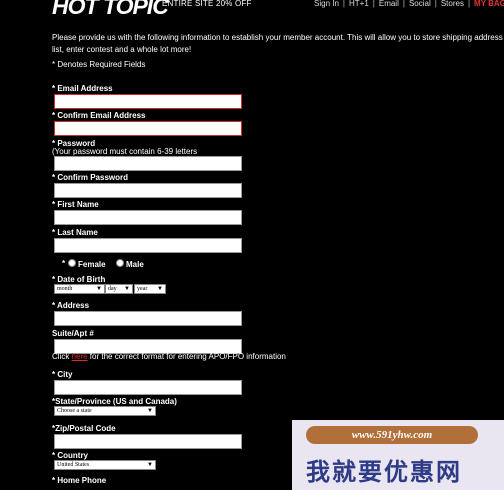 The image size is (504, 490). Describe the element at coordinates (389, 4) in the screenshot. I see `nav-email: Email` at that location.